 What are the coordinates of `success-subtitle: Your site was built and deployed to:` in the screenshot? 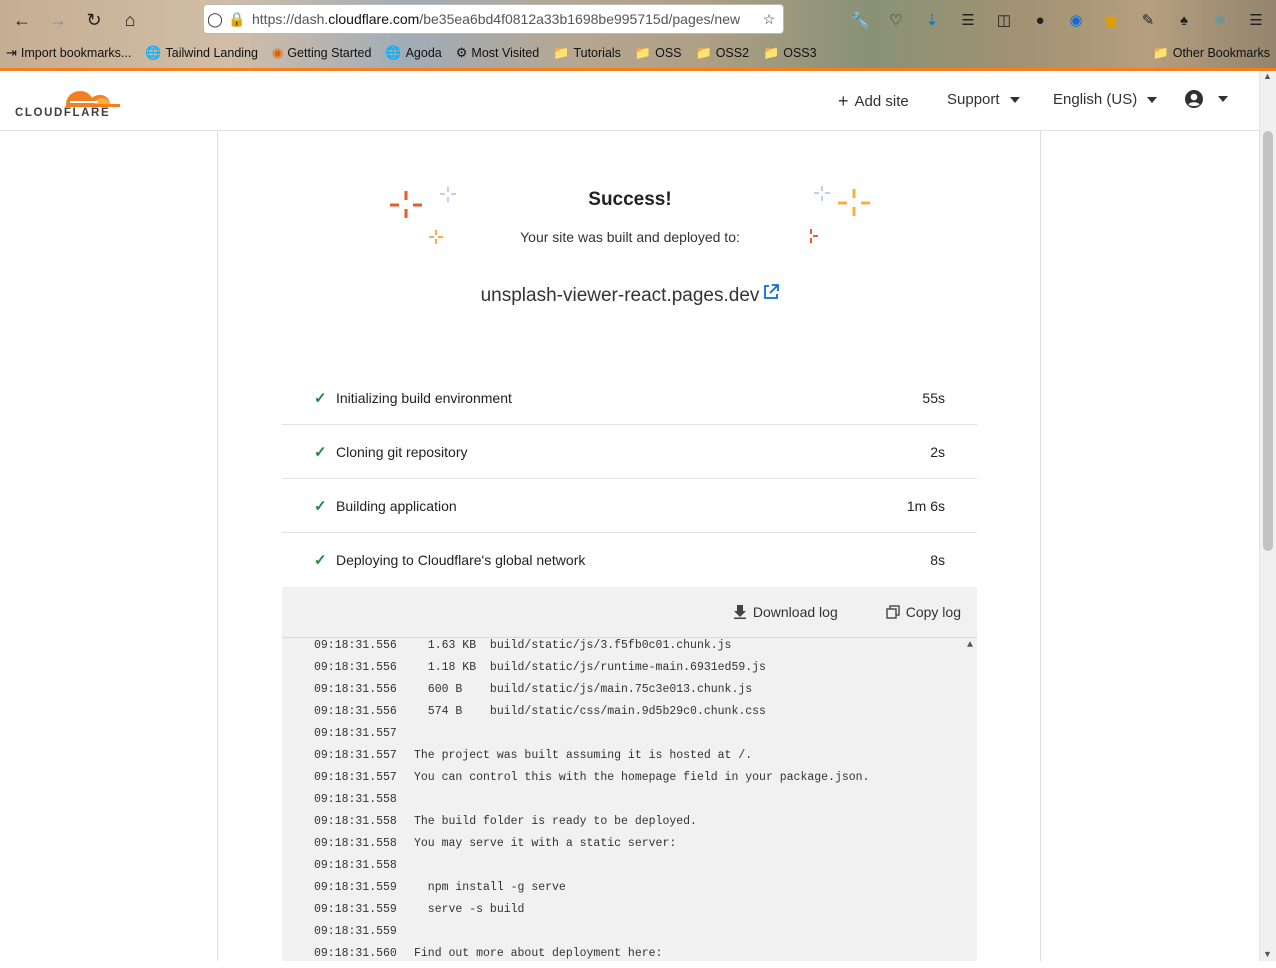 It's located at (630, 237).